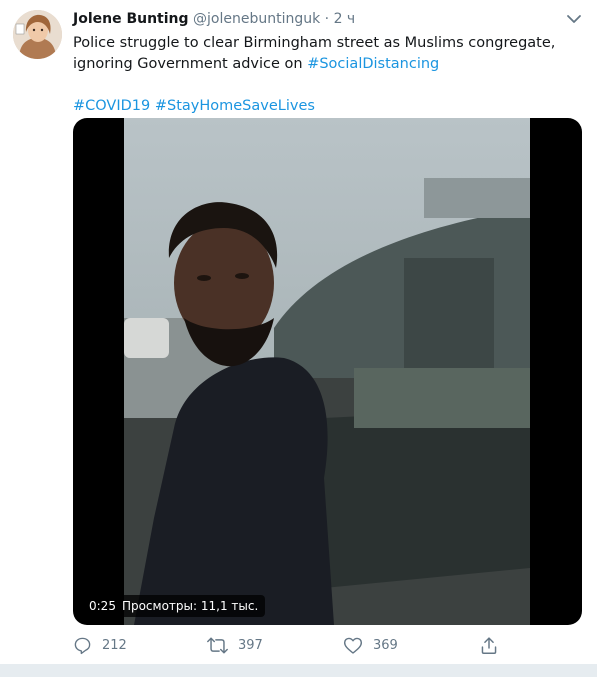  Describe the element at coordinates (323, 645) in the screenshot. I see `tweet-actions: 212 397 369` at that location.